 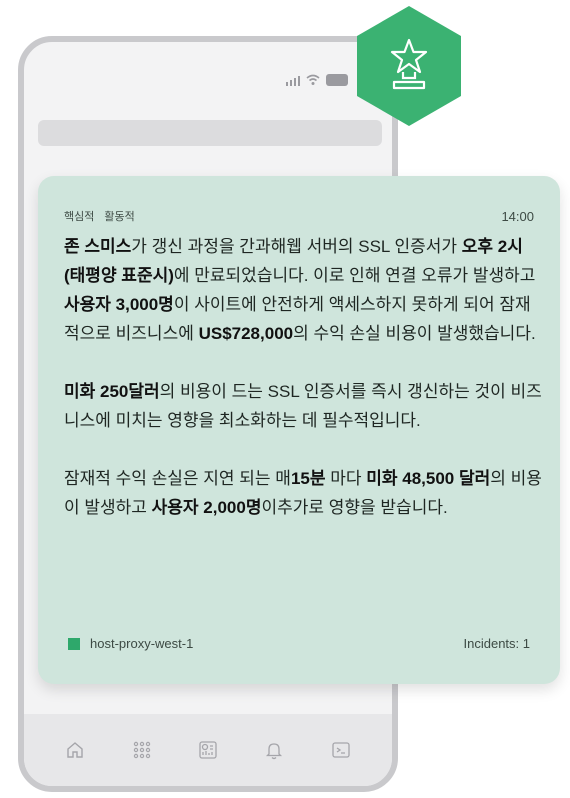 What do you see at coordinates (354, 507) in the screenshot?
I see `message-text: 이추가로 영향을 받습니다.` at bounding box center [354, 507].